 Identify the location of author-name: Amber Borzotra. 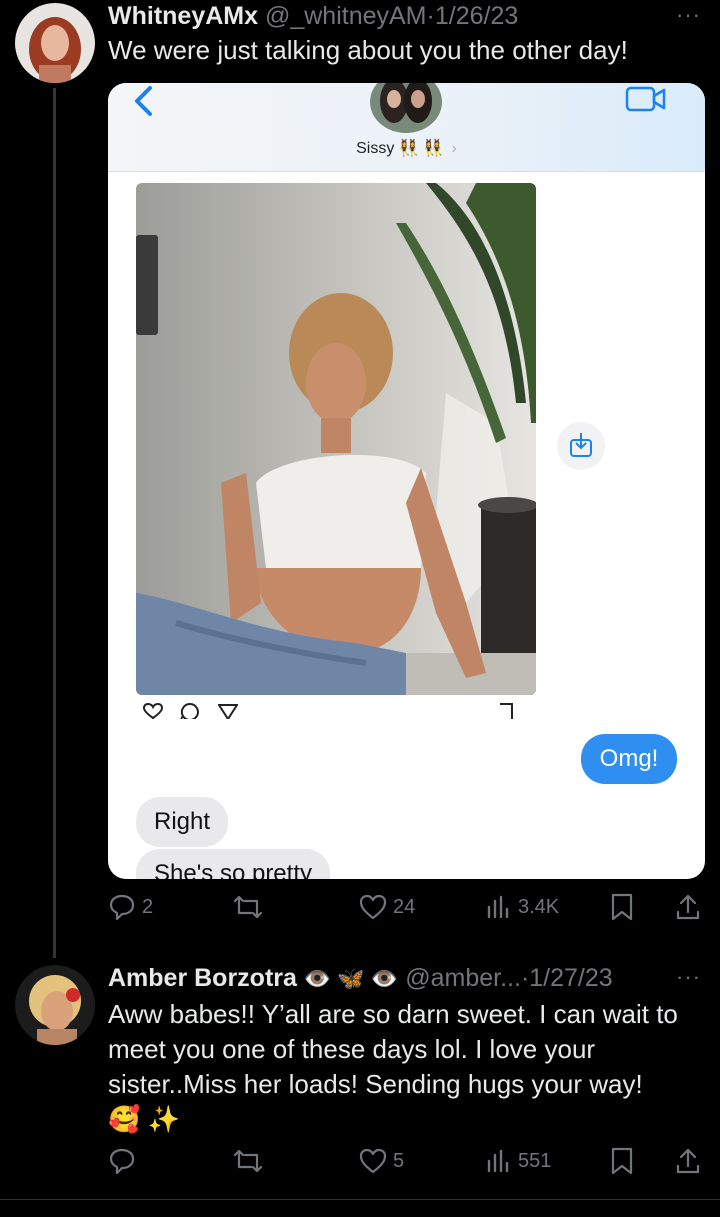
(202, 978).